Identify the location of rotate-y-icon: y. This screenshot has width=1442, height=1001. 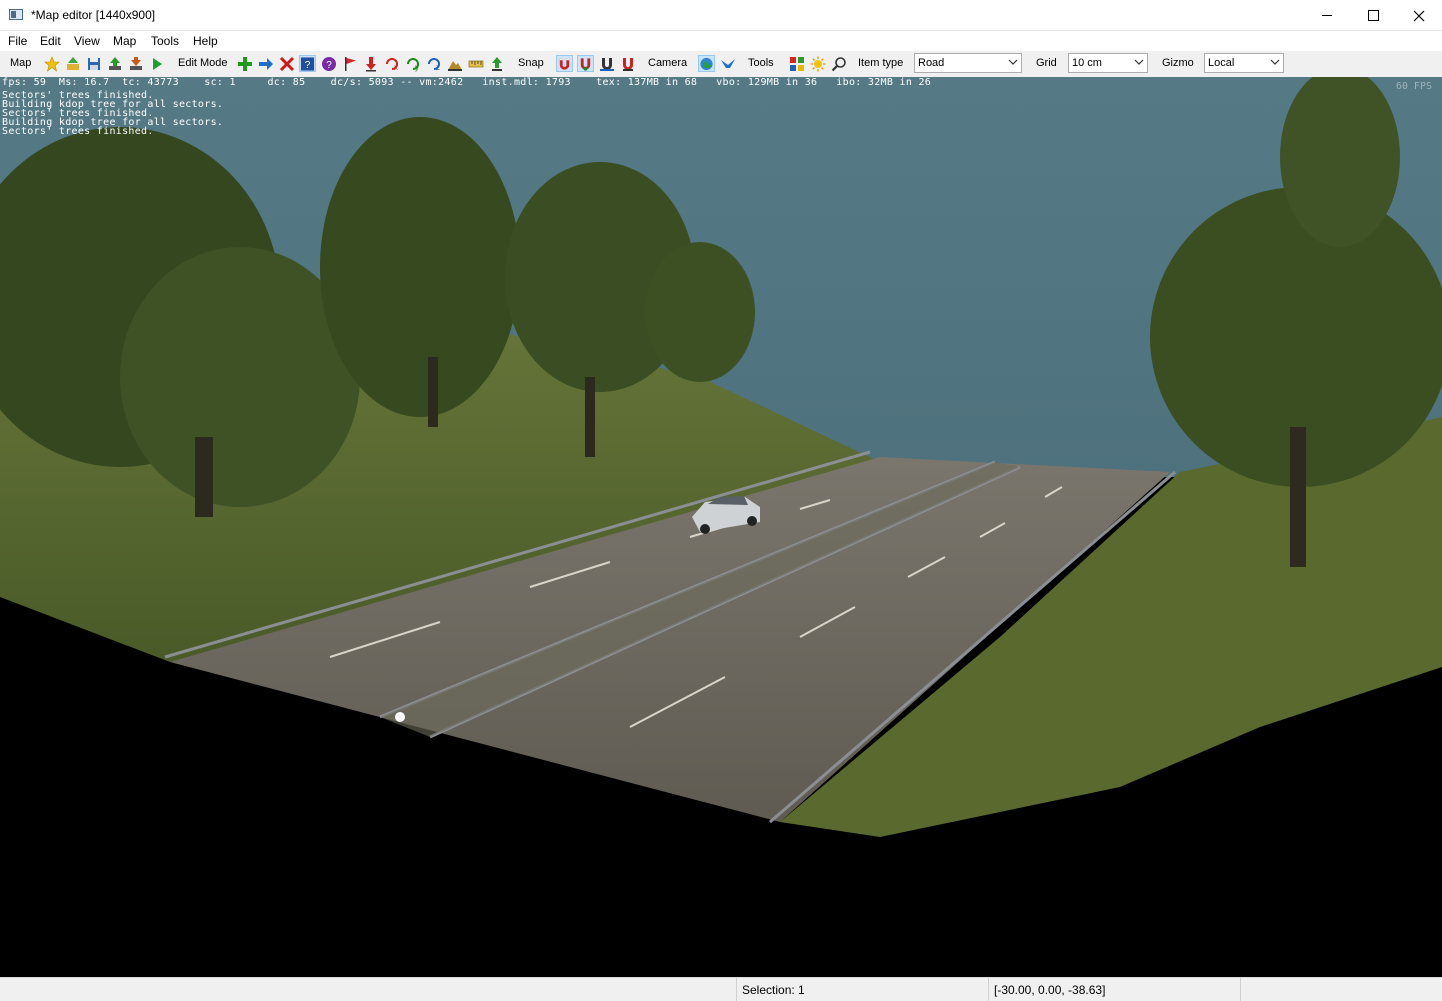
(412, 63).